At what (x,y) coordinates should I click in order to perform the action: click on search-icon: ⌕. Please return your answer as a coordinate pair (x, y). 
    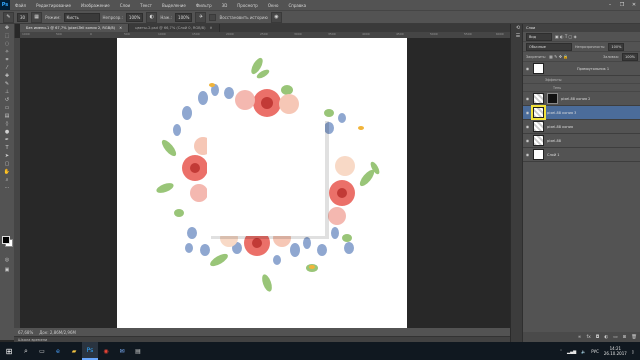
    Looking at the image, I should click on (26, 351).